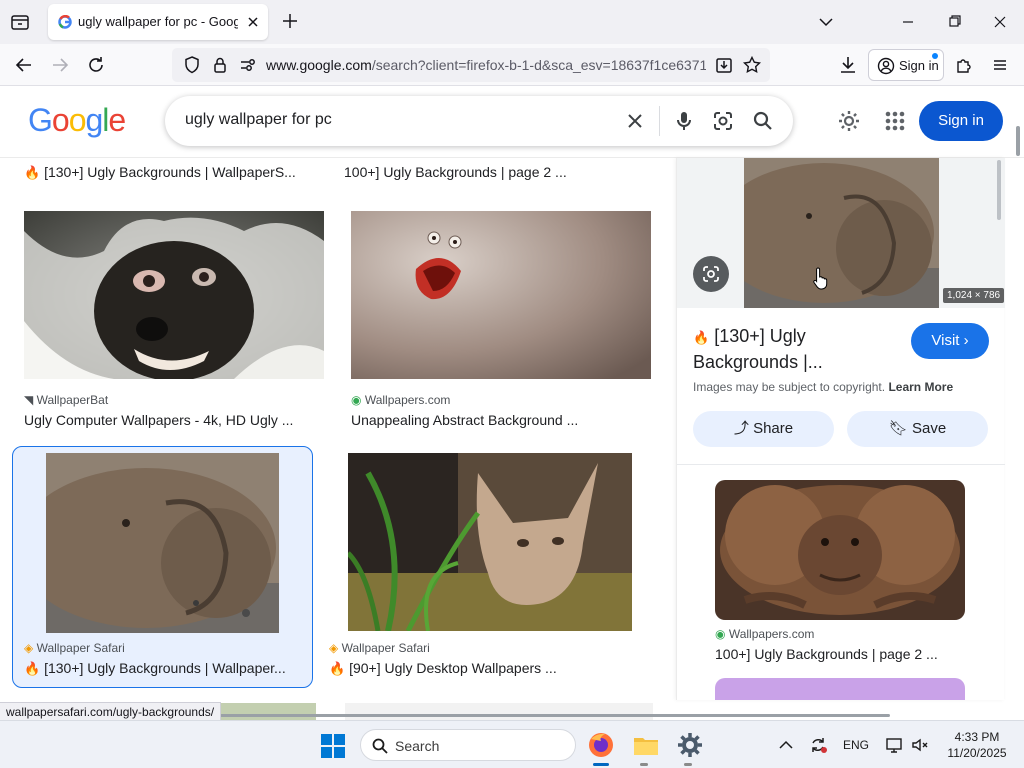 The height and width of the screenshot is (768, 1024). What do you see at coordinates (763, 121) in the screenshot?
I see `search-magnifier-icon` at bounding box center [763, 121].